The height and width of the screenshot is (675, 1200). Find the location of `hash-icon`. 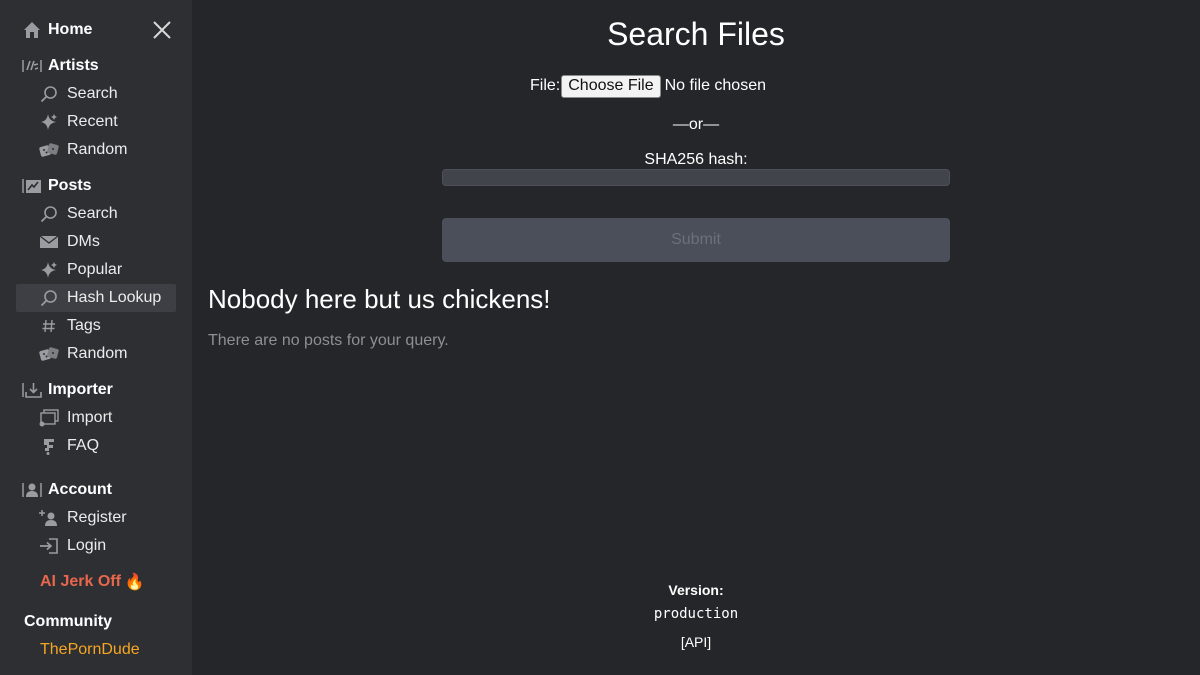

hash-icon is located at coordinates (49, 326).